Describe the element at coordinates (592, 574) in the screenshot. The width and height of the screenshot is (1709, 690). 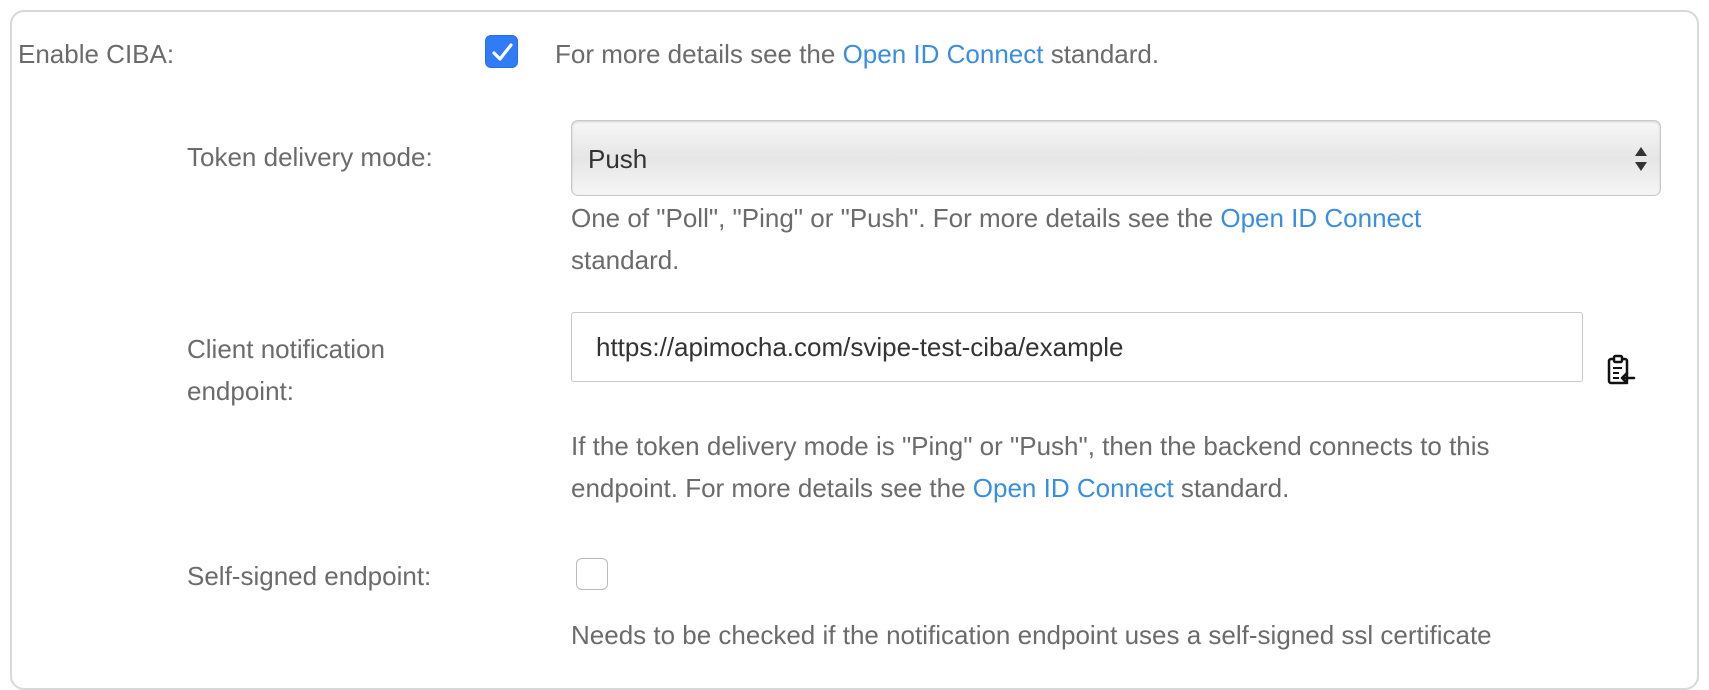
I see `self-signed-endpoint-checkbox` at that location.